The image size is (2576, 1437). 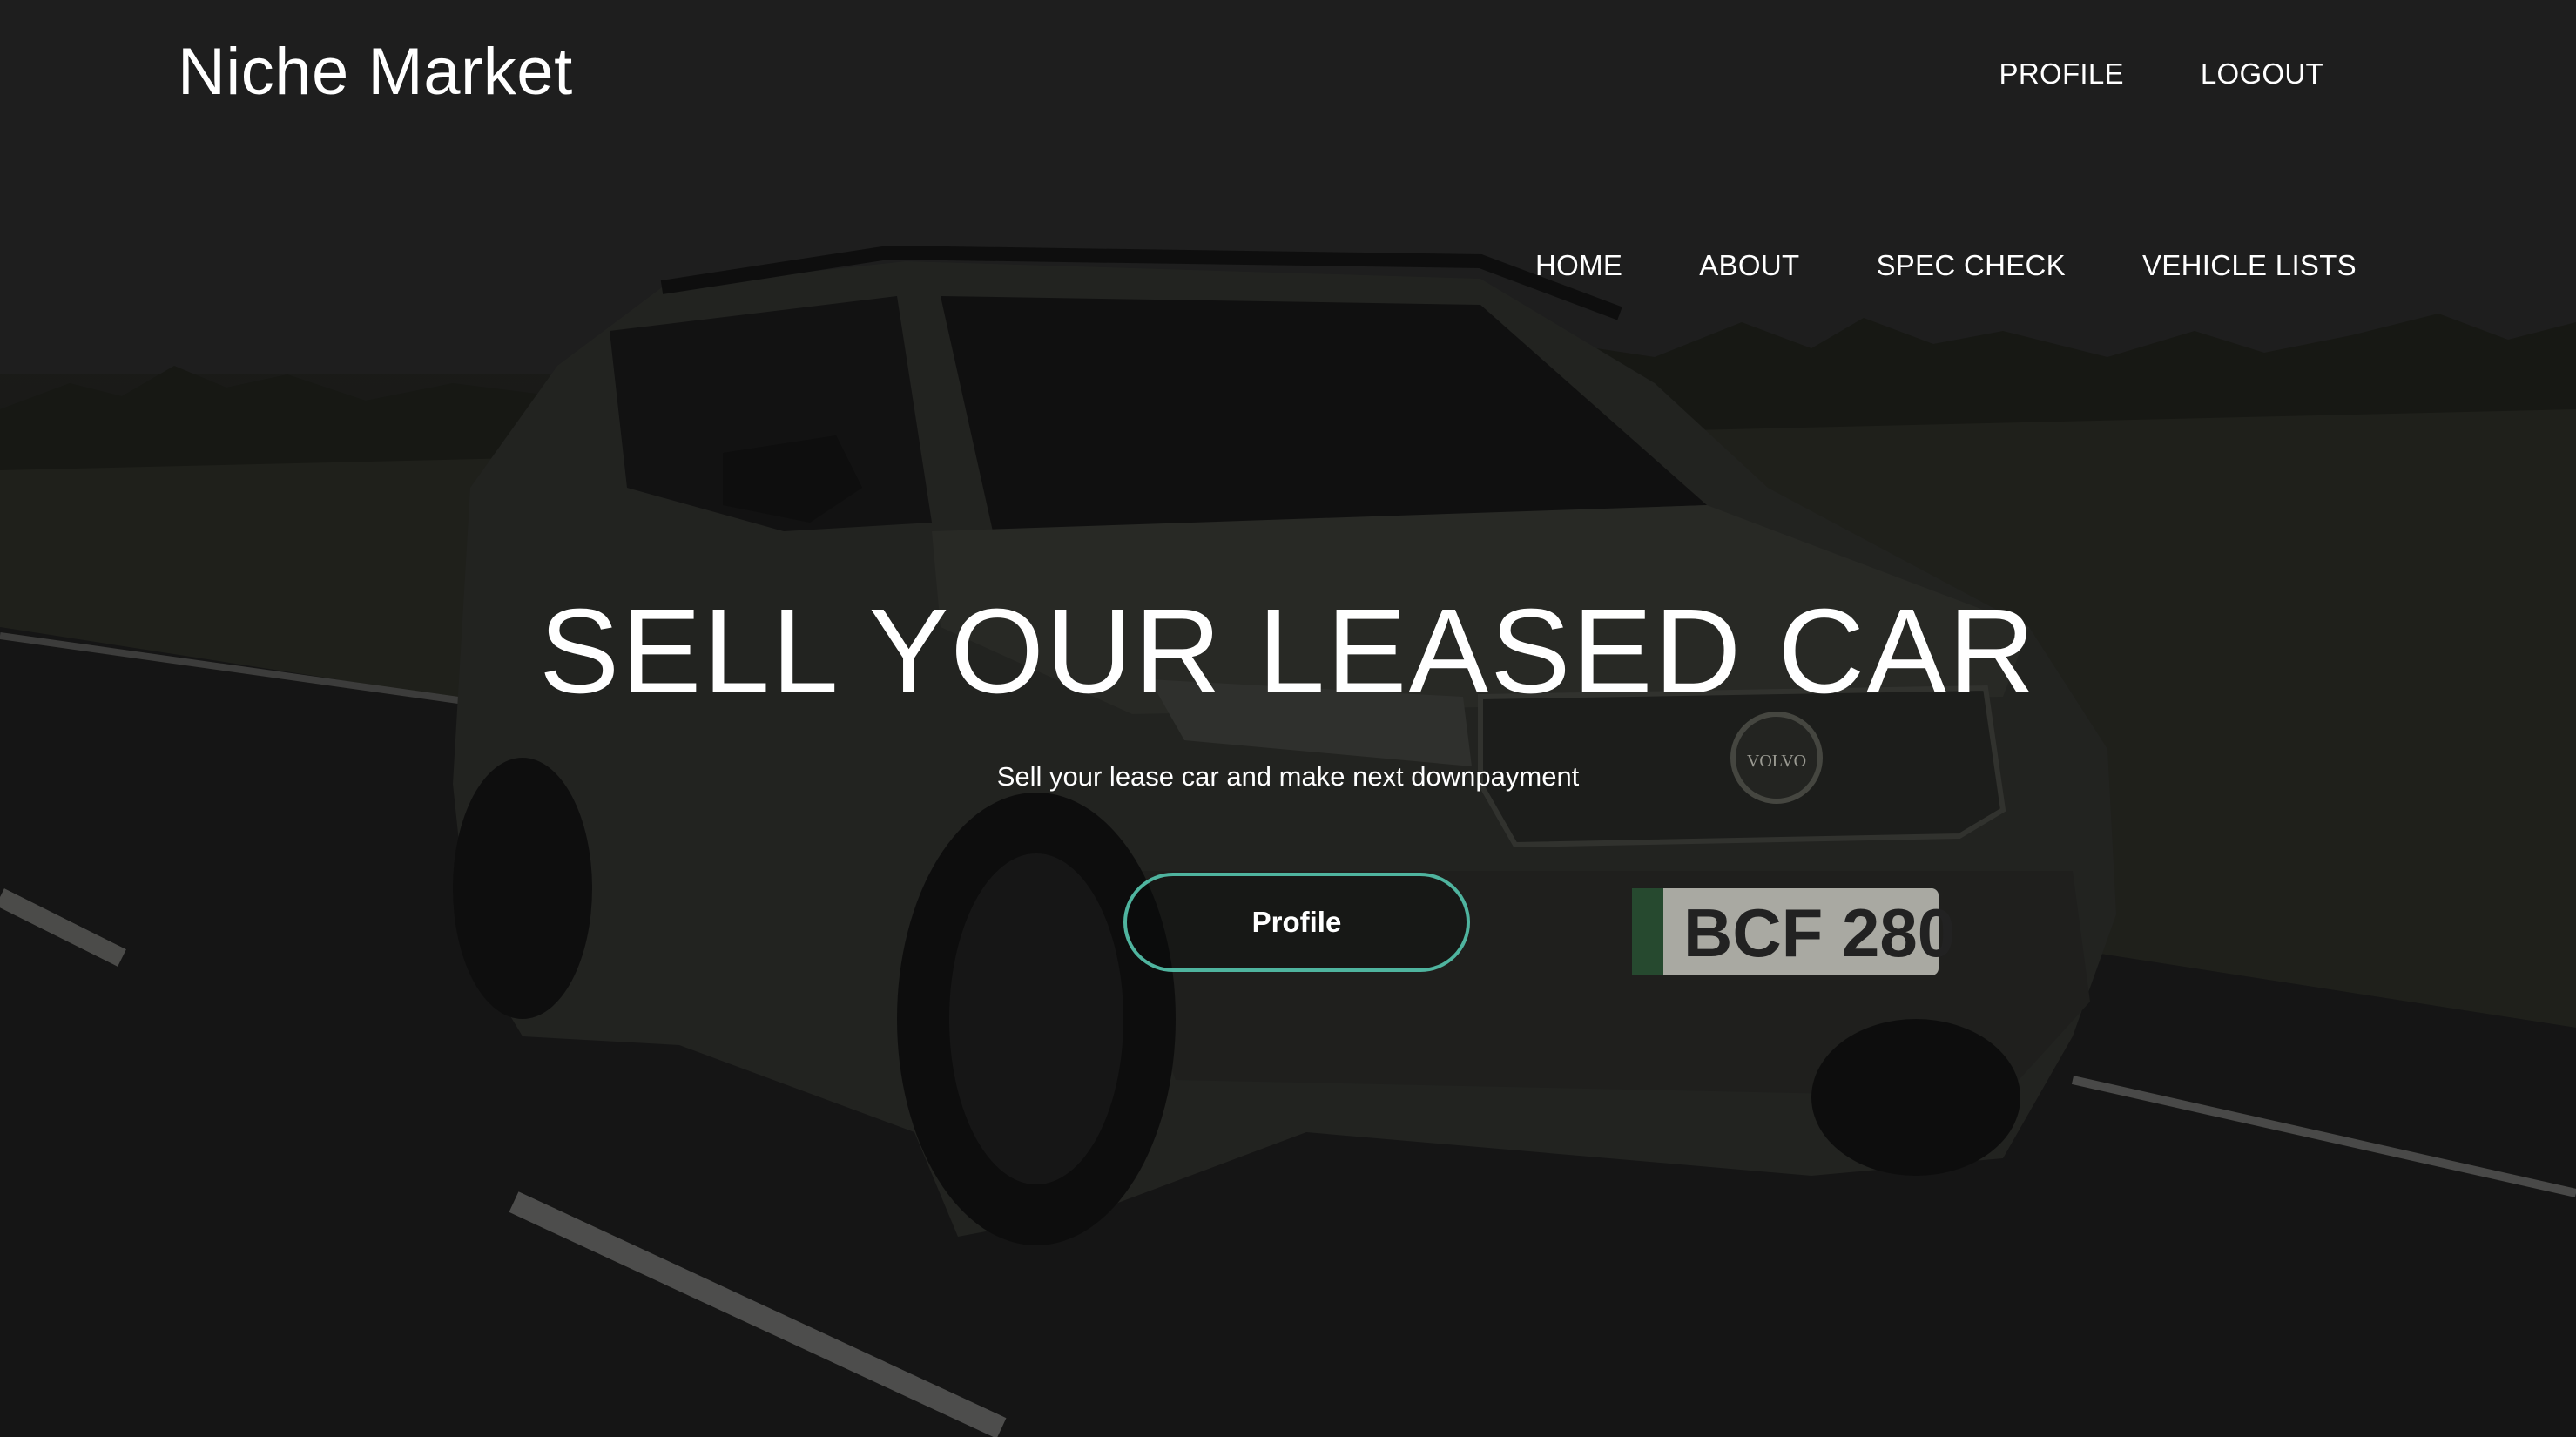 I want to click on nav-spec-check-link: SPEC CHECK, so click(x=1971, y=265).